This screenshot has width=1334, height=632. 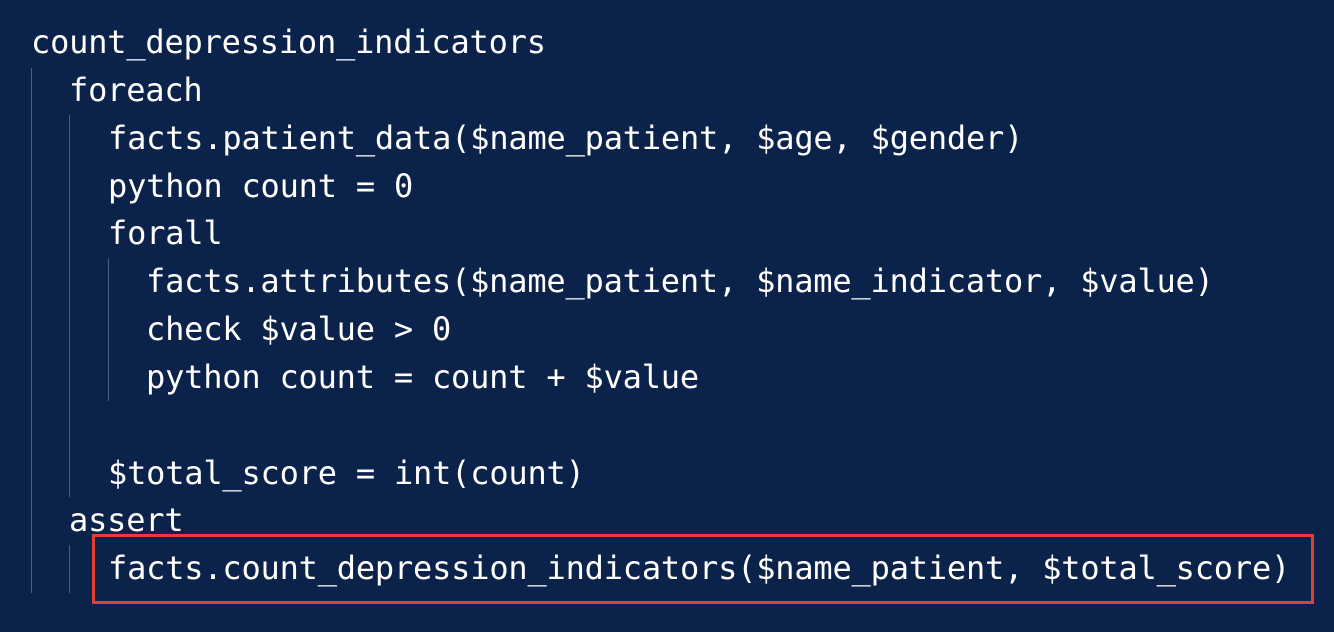 I want to click on indent-guide-assert, so click(x=69, y=569).